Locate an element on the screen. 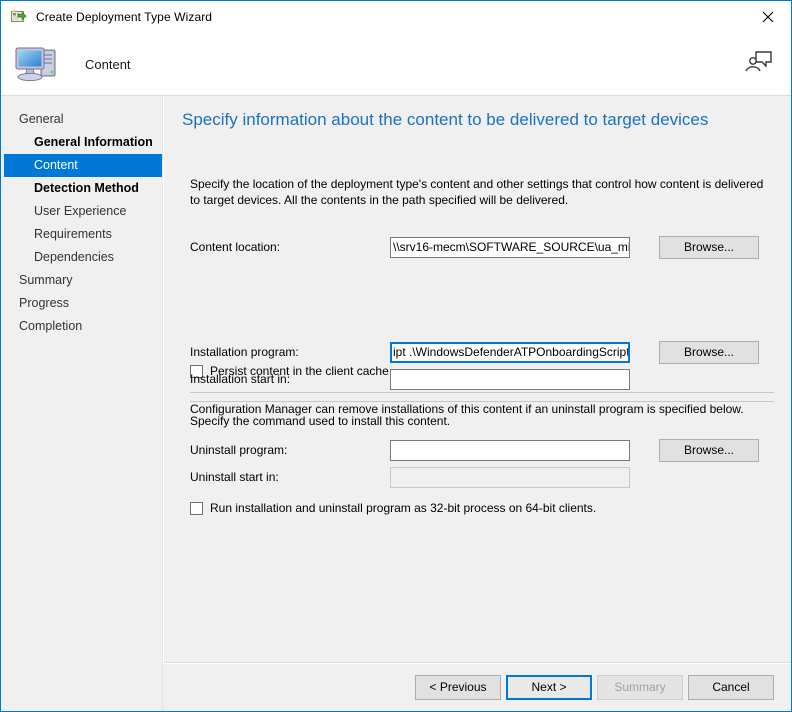 The height and width of the screenshot is (712, 792). deployment-type-icon is located at coordinates (19, 17).